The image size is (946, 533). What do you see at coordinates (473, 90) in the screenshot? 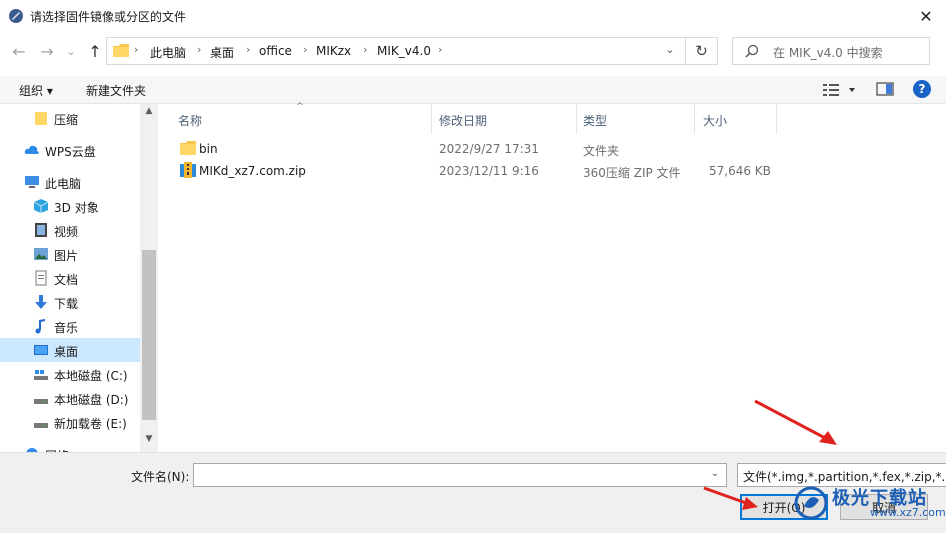
I see `command-bar: 组织 ▾ 新建文件夹 ?` at bounding box center [473, 90].